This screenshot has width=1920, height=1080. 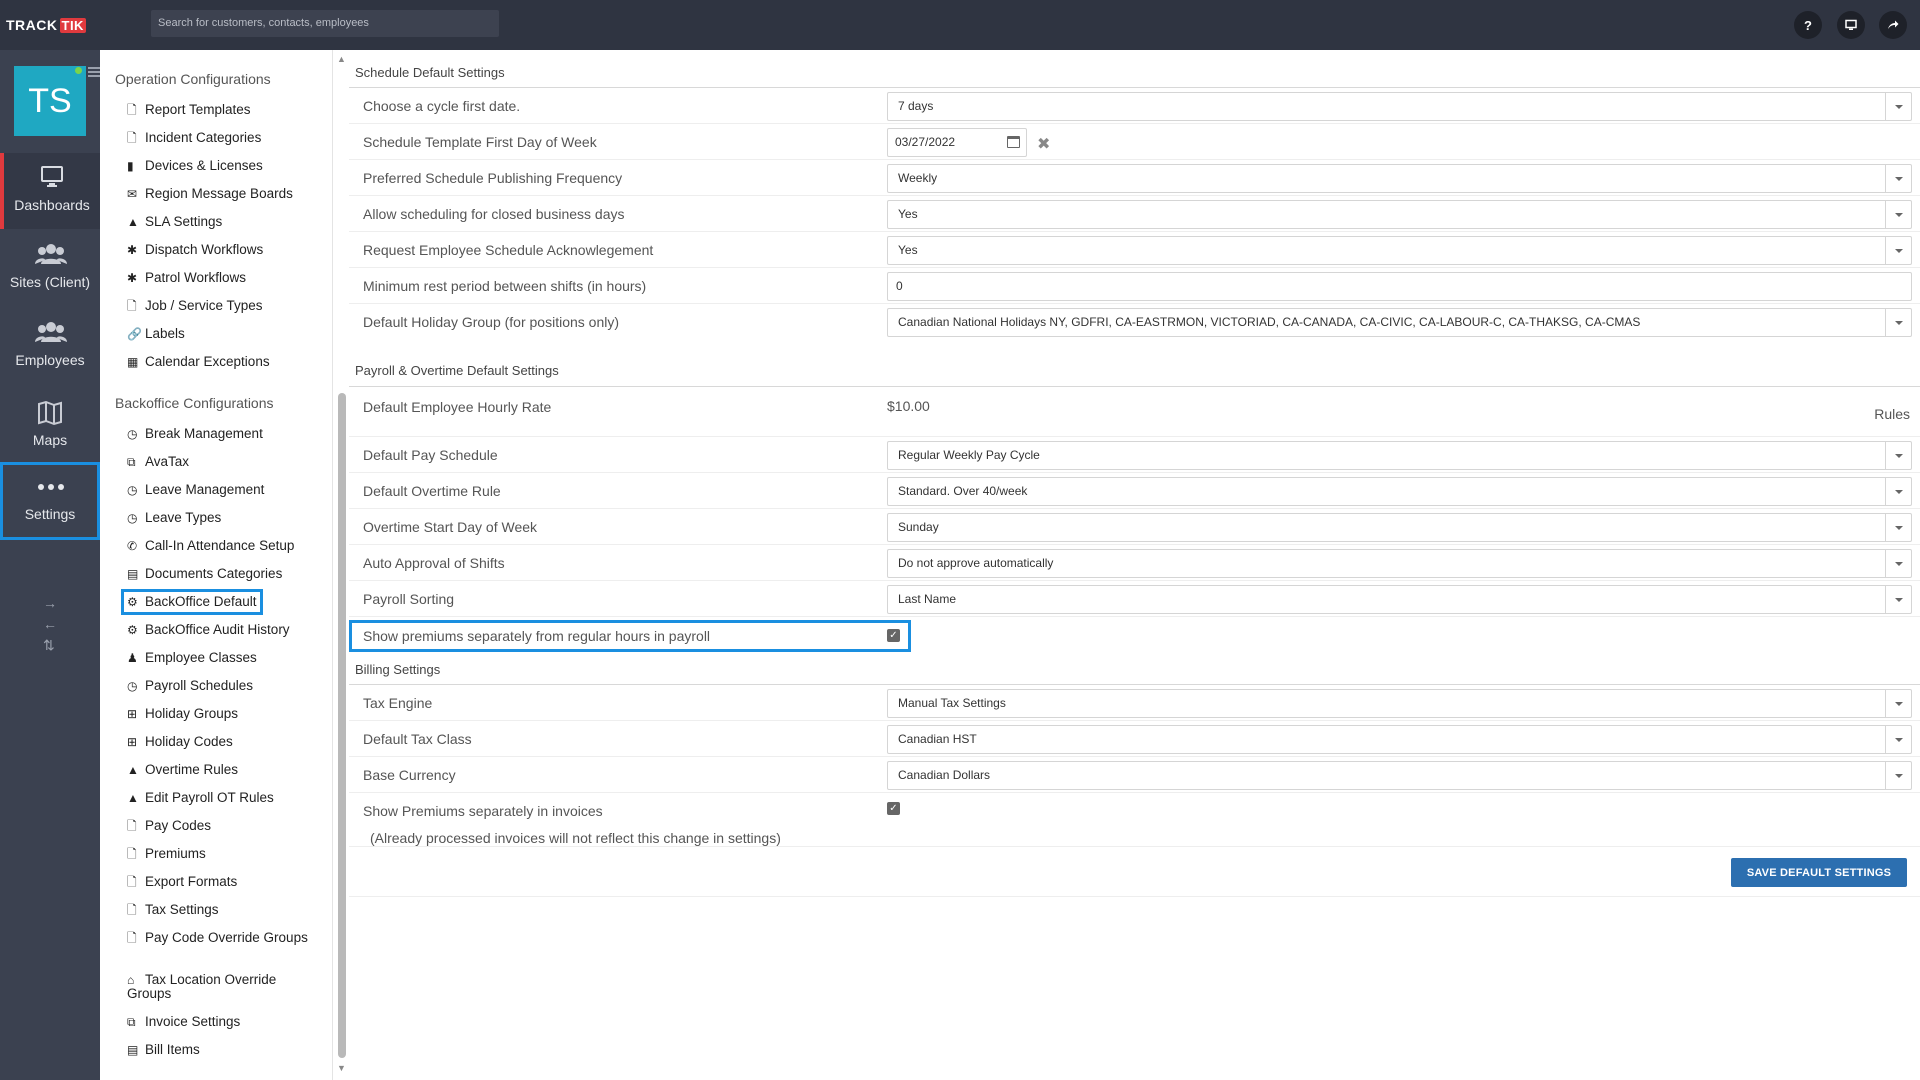 What do you see at coordinates (1043, 144) in the screenshot?
I see `clear-date-icon: ✖` at bounding box center [1043, 144].